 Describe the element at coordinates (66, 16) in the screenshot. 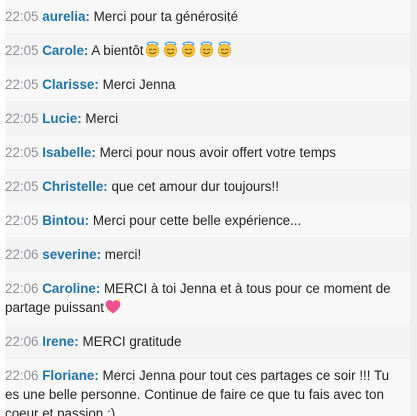

I see `message-username: aurelia:` at that location.